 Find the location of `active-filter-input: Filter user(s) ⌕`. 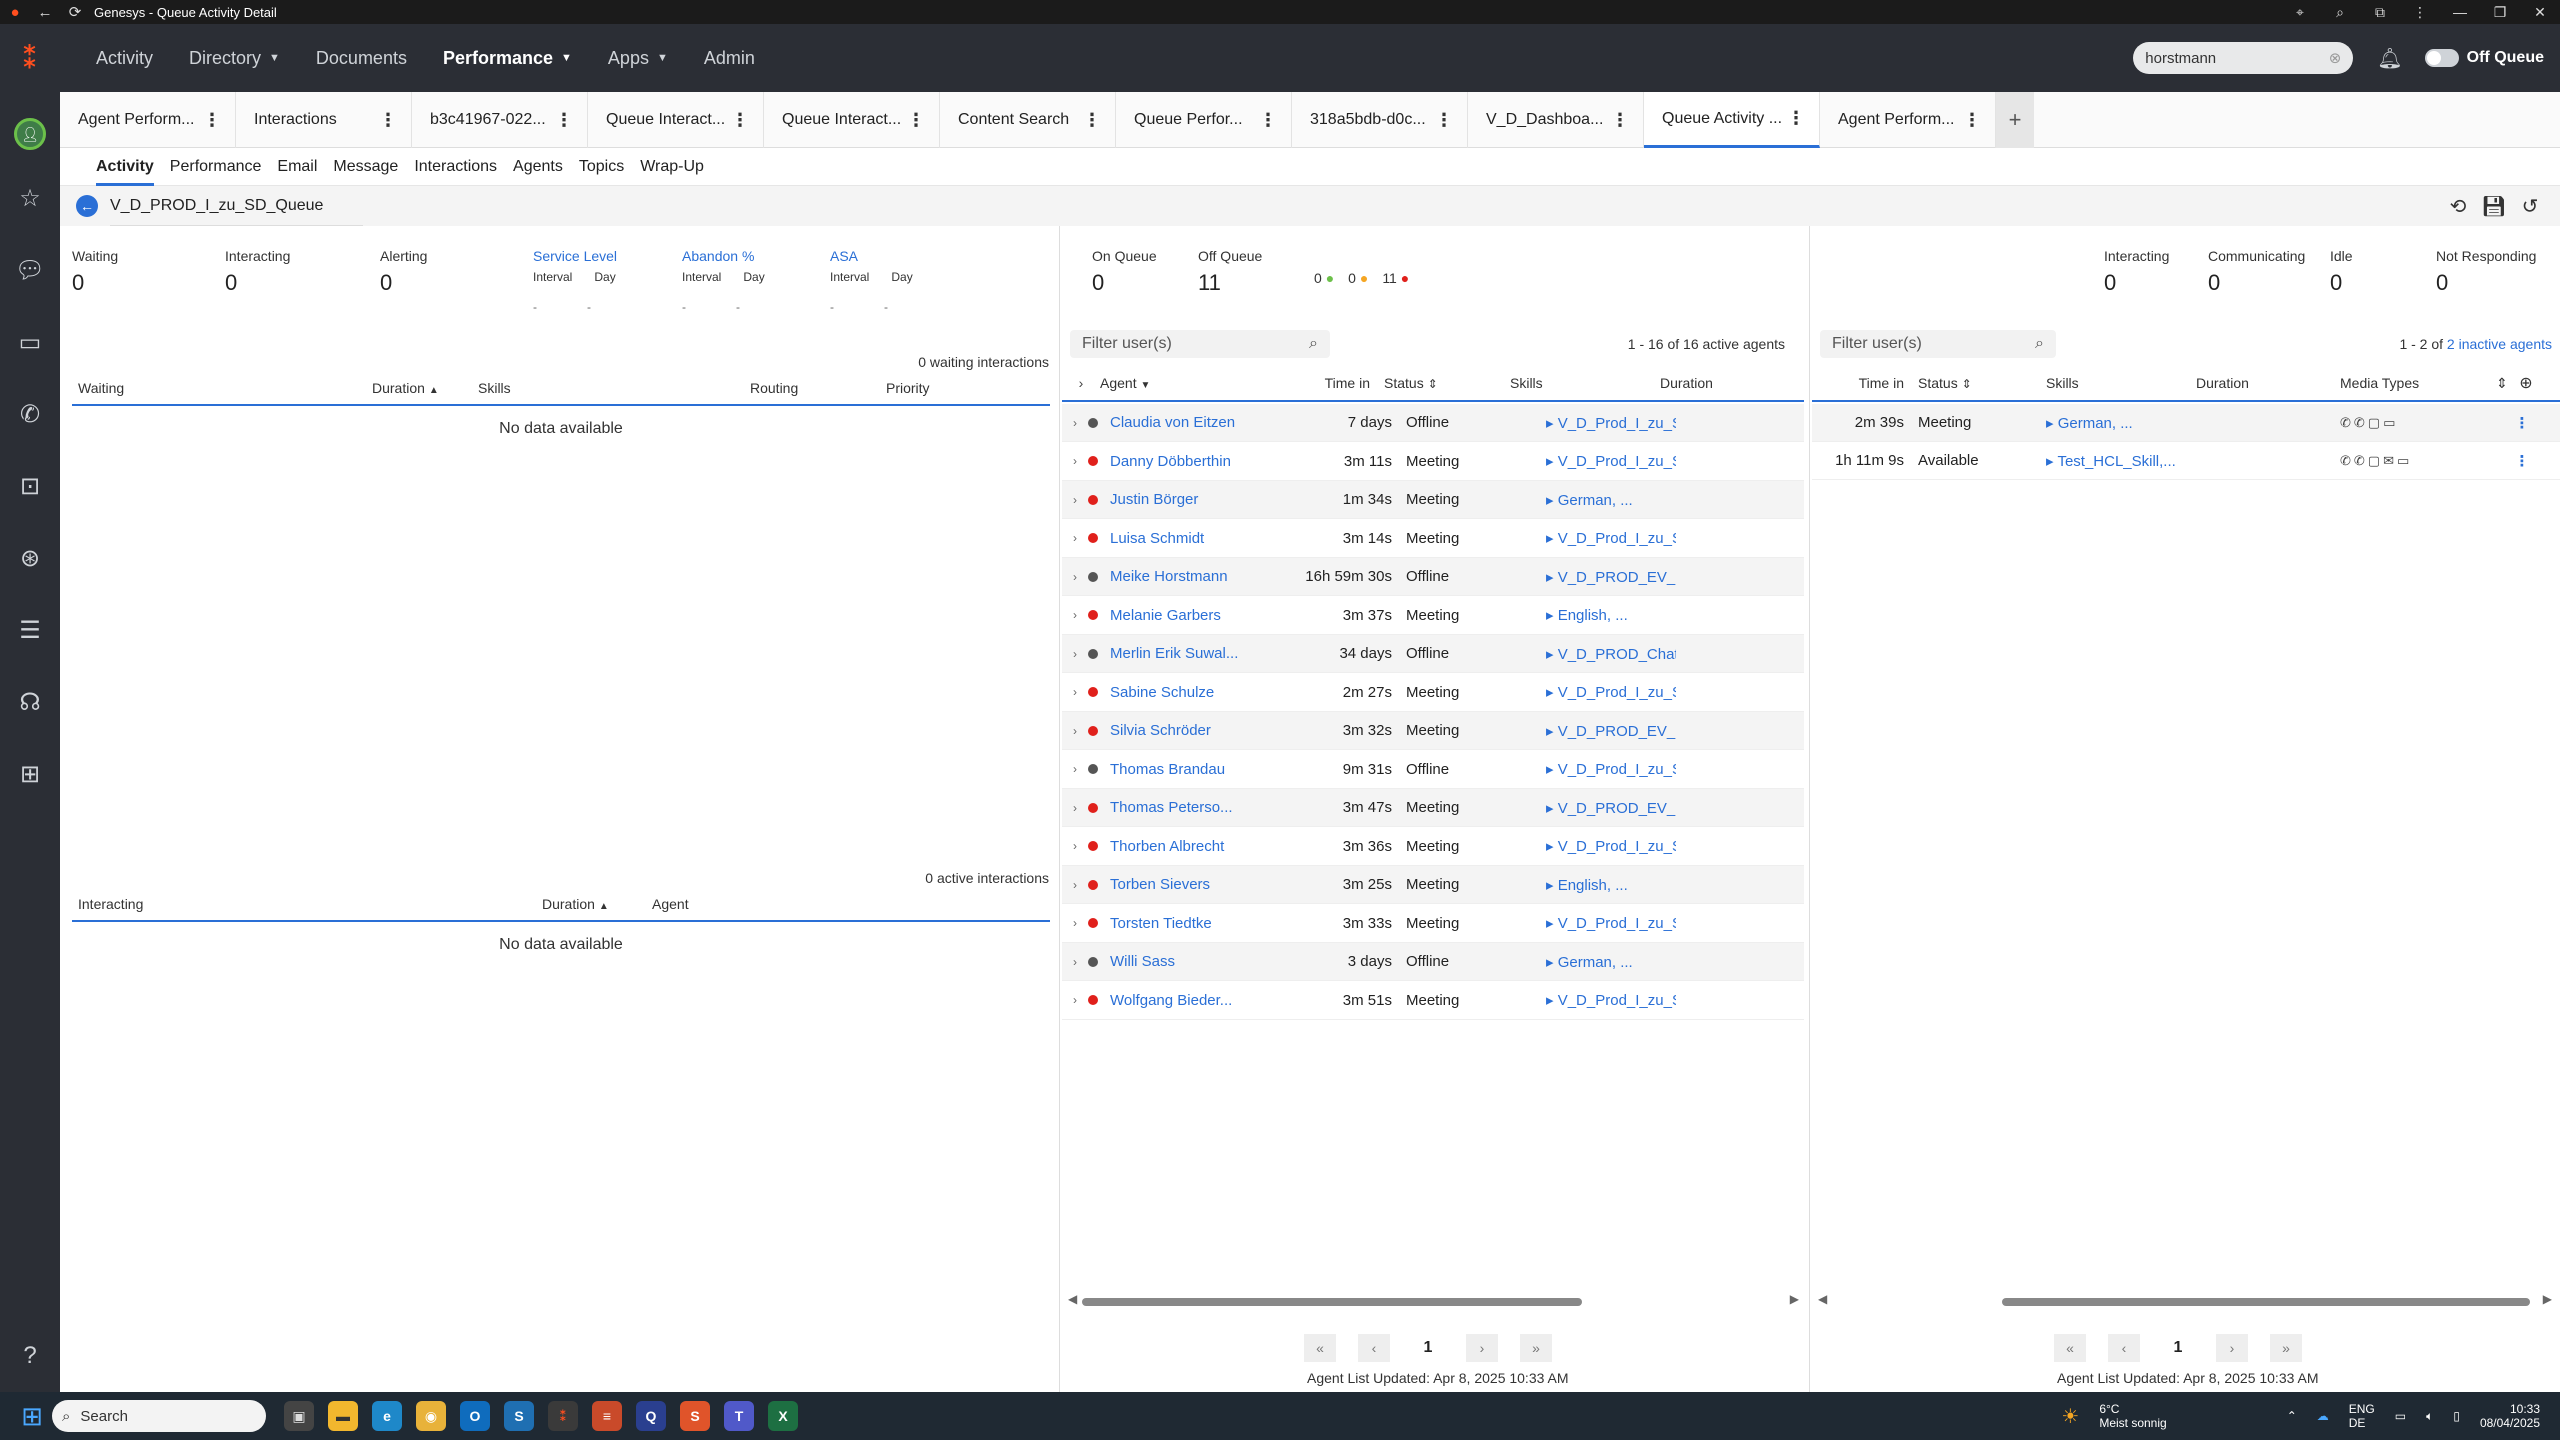

active-filter-input: Filter user(s) ⌕ is located at coordinates (1200, 344).